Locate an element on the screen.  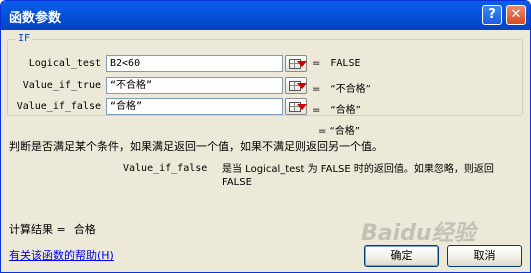
help-button: ? is located at coordinates (492, 15).